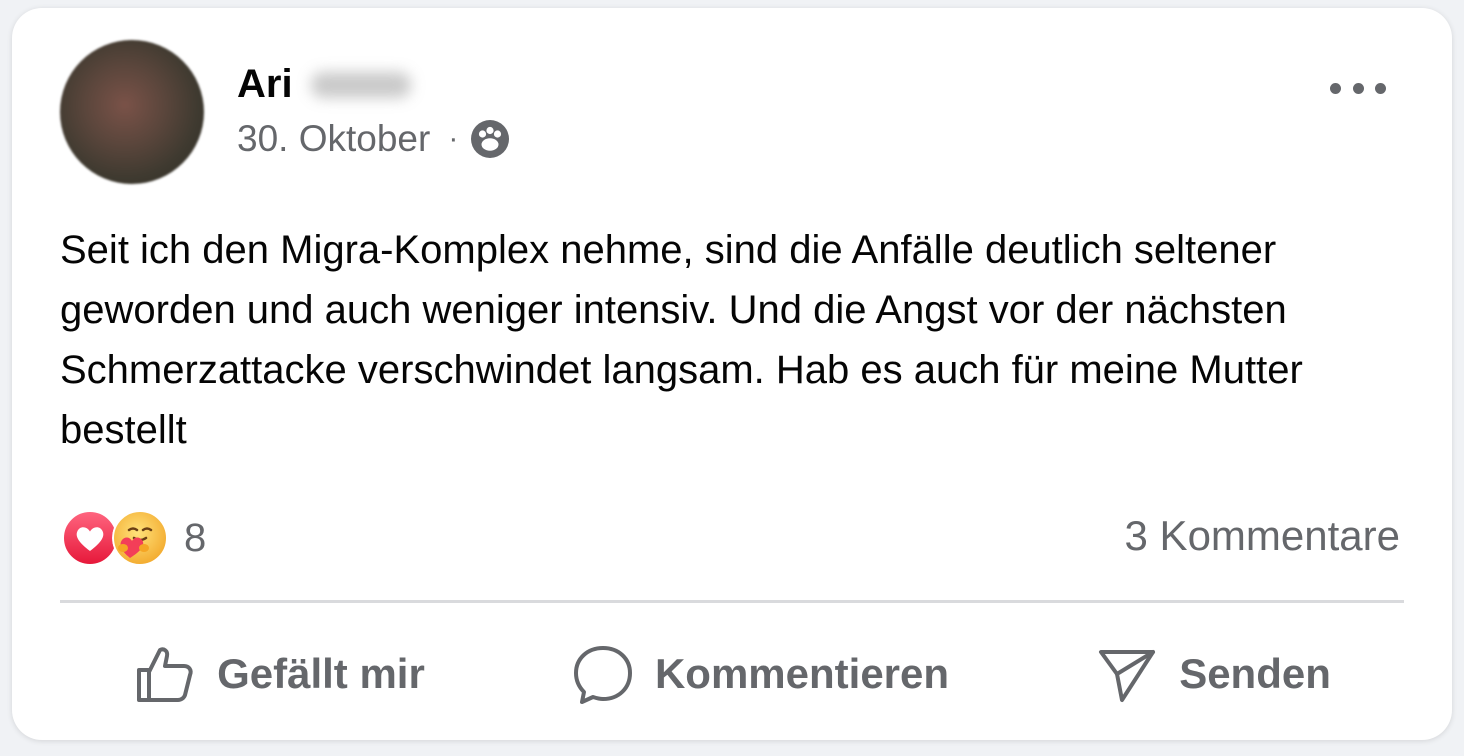 The height and width of the screenshot is (756, 1464). I want to click on comment-button: Kommentieren, so click(760, 674).